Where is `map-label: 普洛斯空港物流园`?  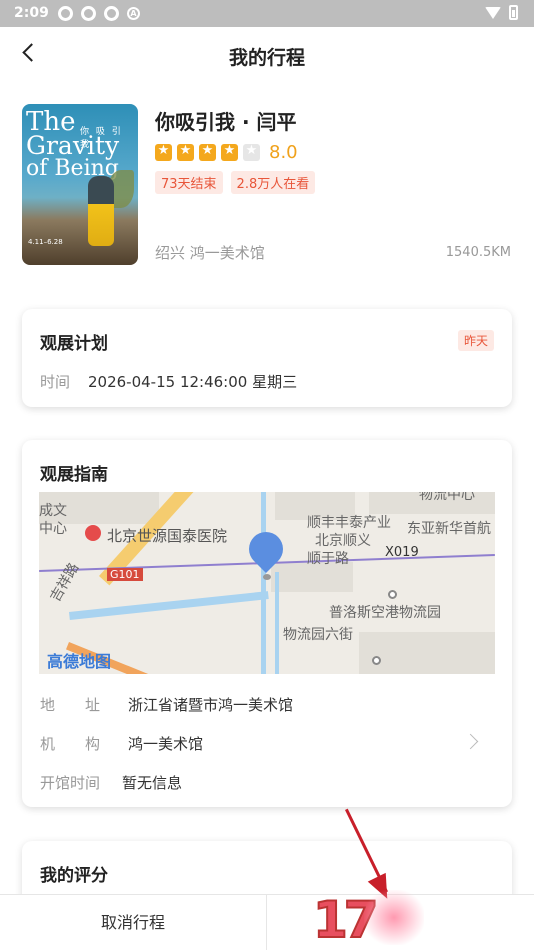 map-label: 普洛斯空港物流园 is located at coordinates (385, 613).